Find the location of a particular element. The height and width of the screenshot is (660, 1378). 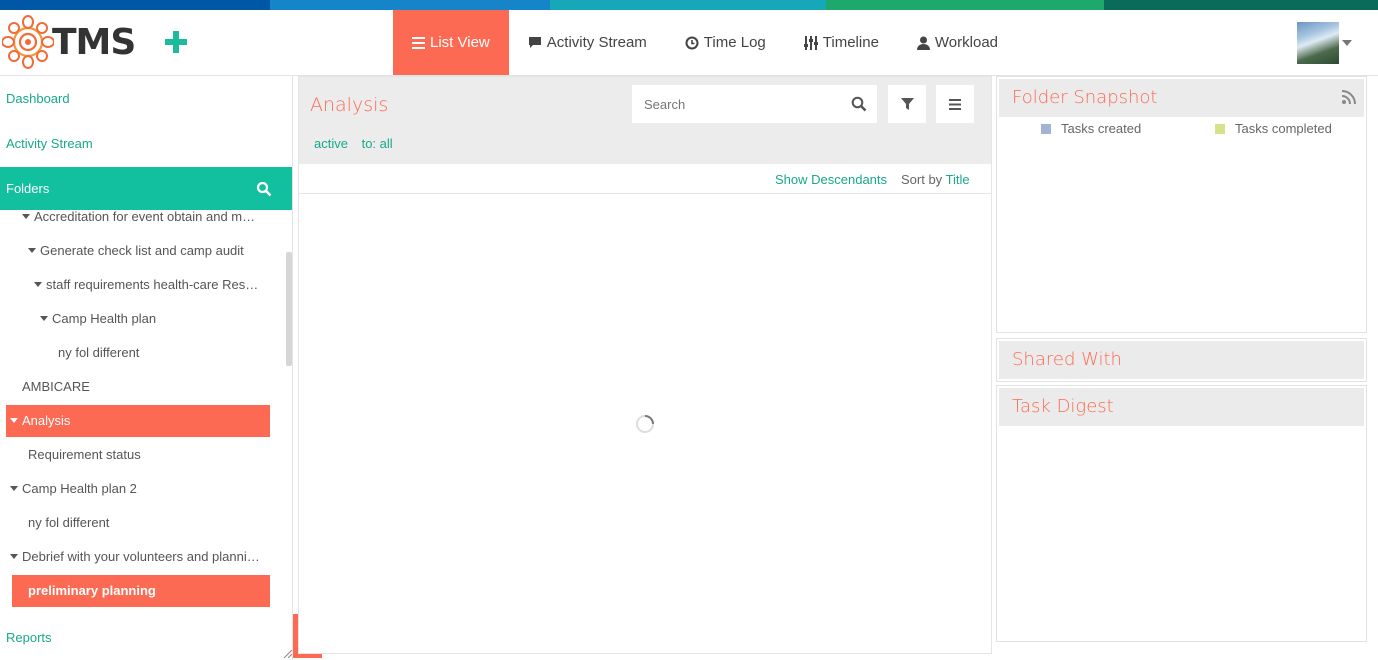

top-color-stripe is located at coordinates (689, 5).